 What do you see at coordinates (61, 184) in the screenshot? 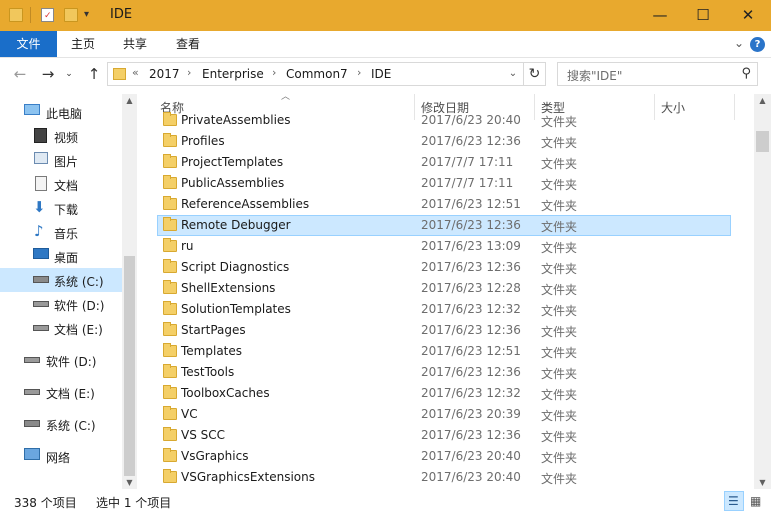
I see `nav-documents: 文档` at bounding box center [61, 184].